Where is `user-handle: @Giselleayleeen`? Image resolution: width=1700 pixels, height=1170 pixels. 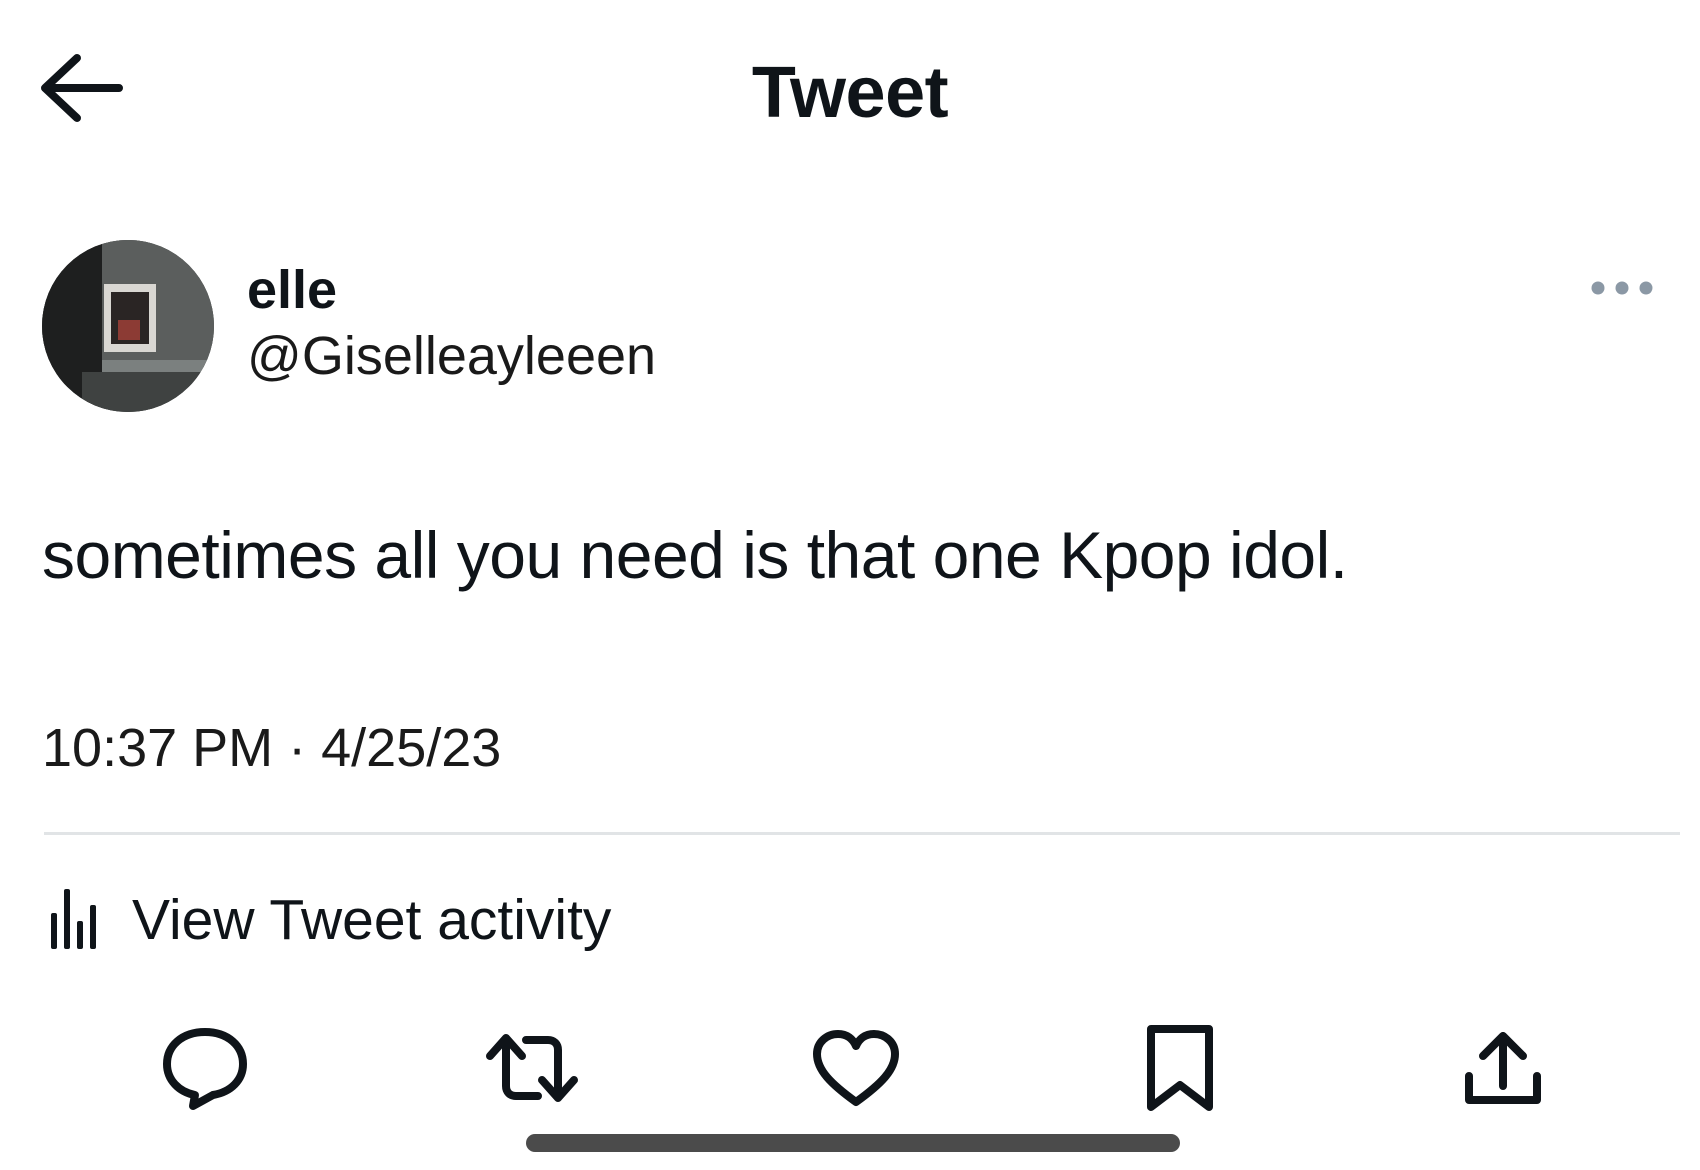 user-handle: @Giselleayleeen is located at coordinates (451, 356).